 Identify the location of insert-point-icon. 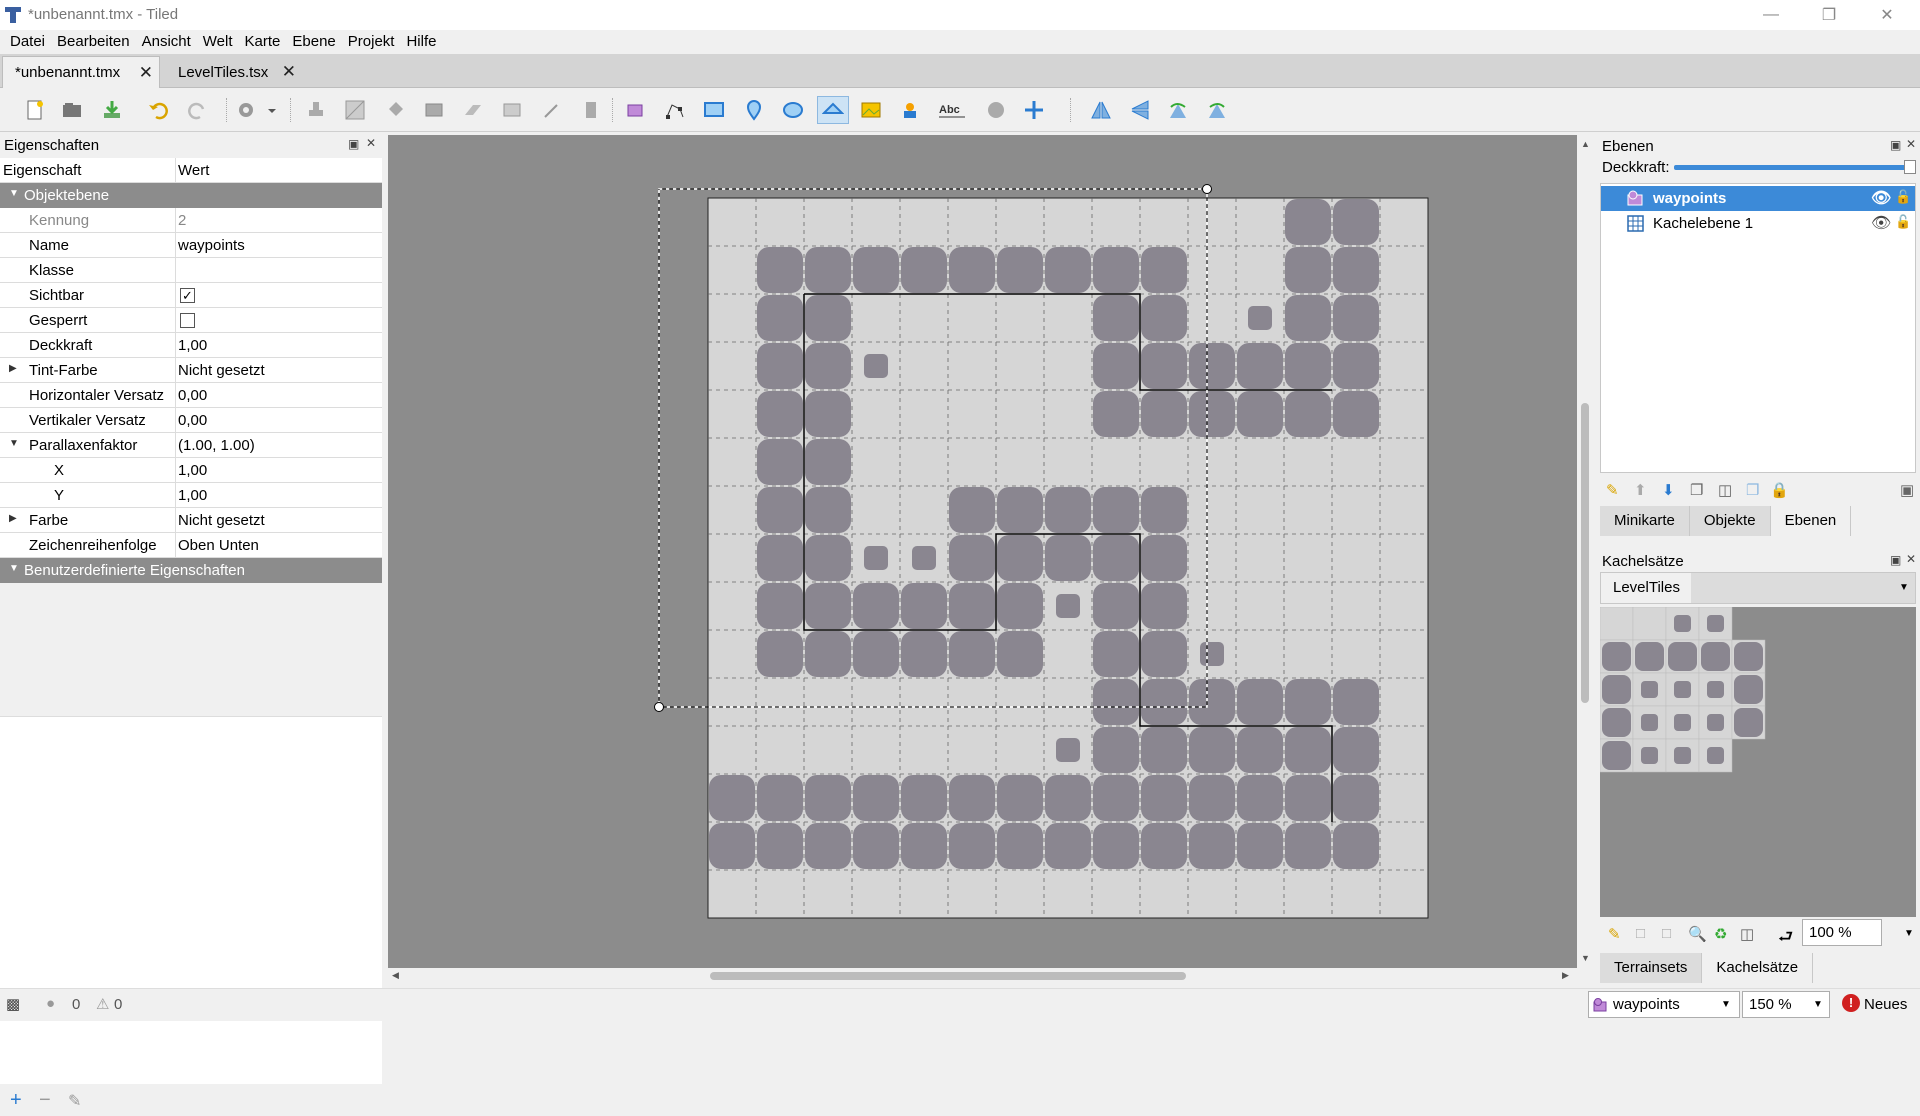
(754, 110).